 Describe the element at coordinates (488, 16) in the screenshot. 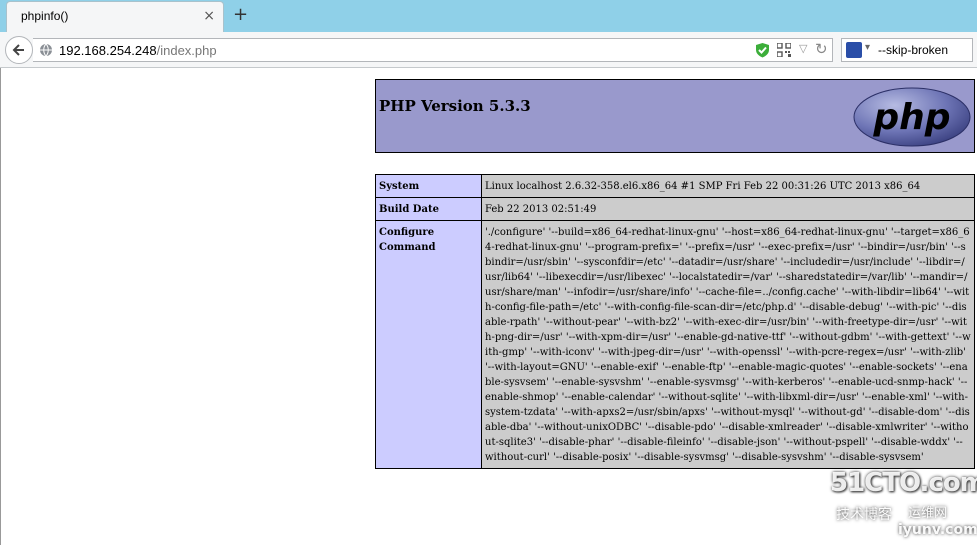

I see `tab-bar: phpinfo() × +` at that location.